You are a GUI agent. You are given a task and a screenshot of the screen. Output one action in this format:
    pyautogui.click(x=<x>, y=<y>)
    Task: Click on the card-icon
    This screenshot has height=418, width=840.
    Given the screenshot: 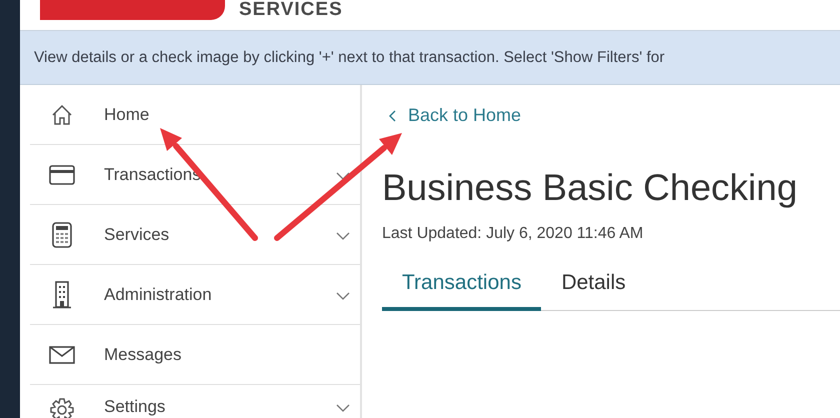 What is the action you would take?
    pyautogui.click(x=62, y=174)
    